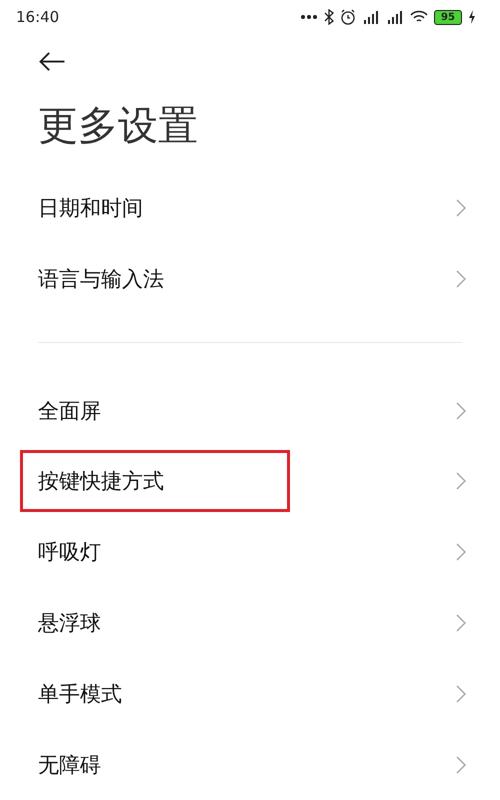  I want to click on bluetooth-icon, so click(329, 17).